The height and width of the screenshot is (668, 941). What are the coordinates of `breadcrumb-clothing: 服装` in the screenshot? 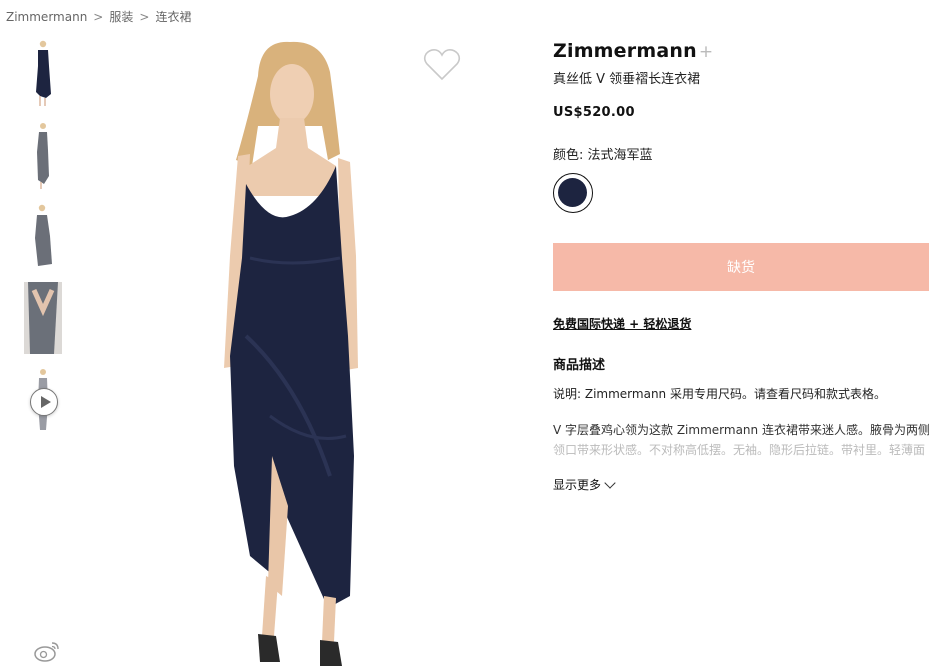 It's located at (121, 17).